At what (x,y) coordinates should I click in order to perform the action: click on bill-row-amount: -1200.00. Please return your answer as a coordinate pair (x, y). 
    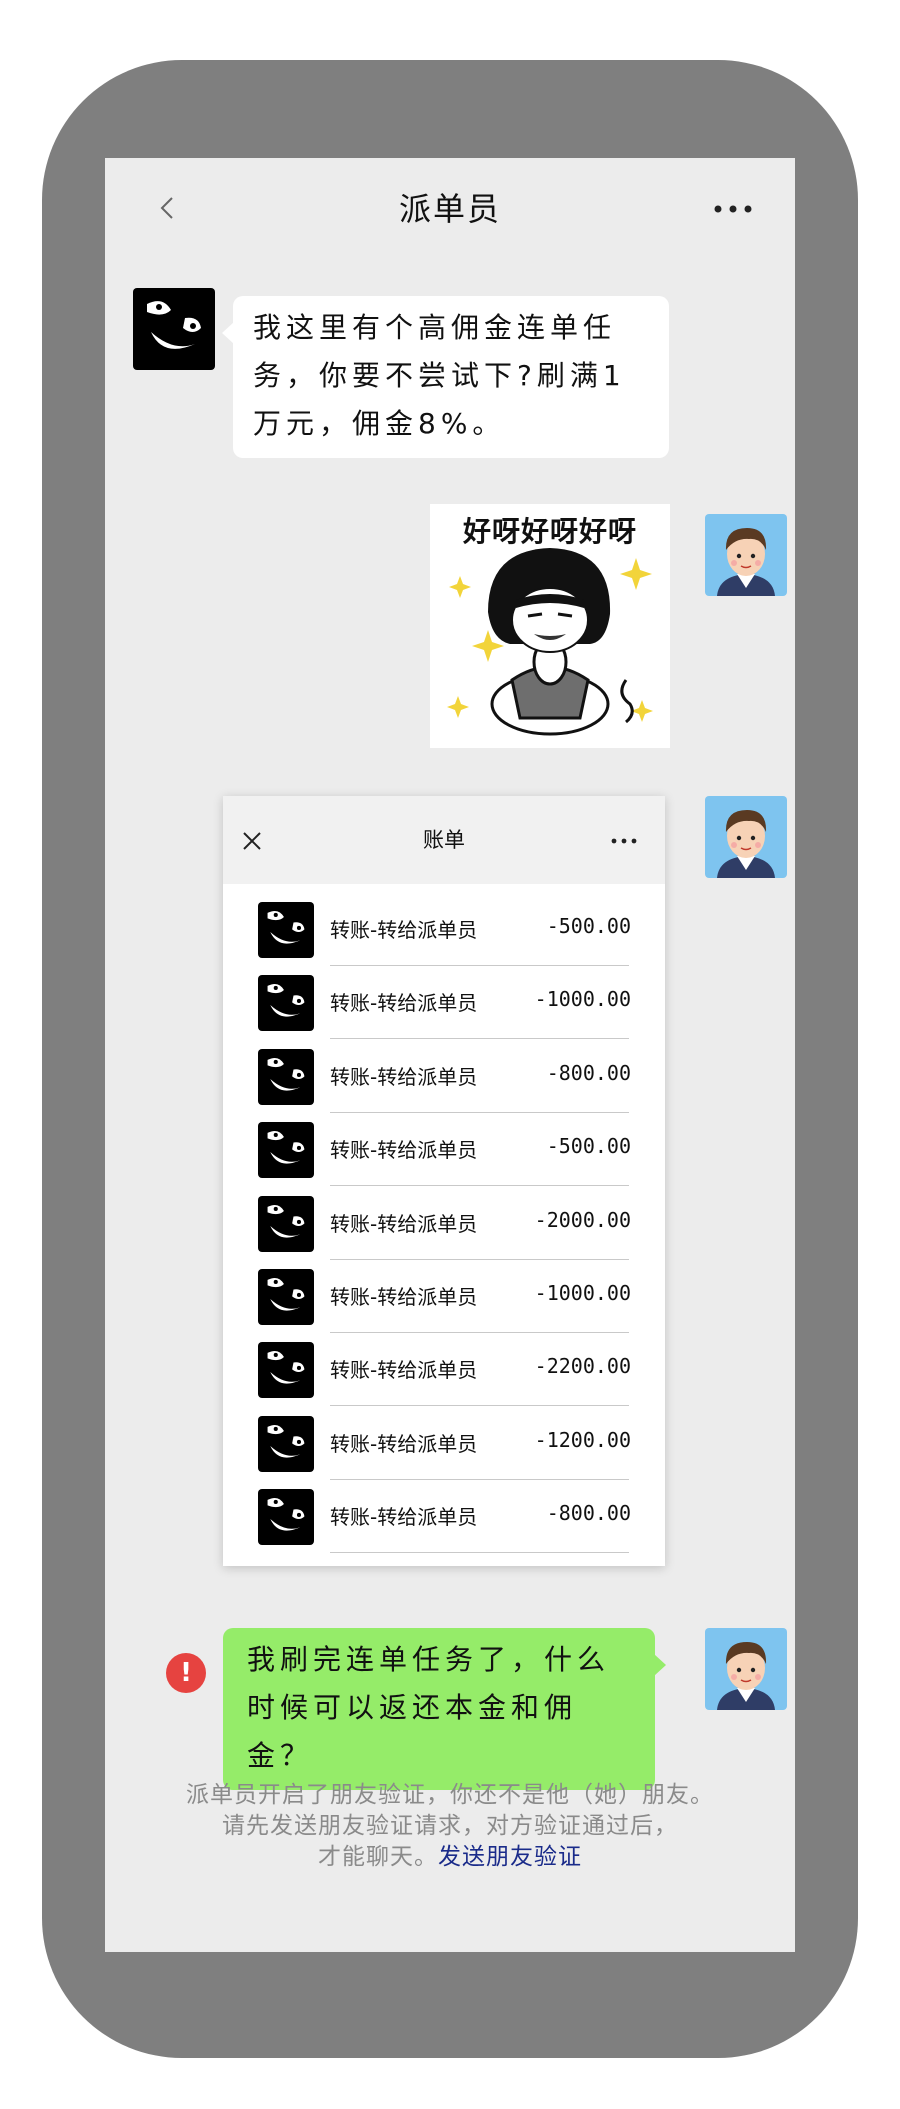
    Looking at the image, I should click on (582, 1439).